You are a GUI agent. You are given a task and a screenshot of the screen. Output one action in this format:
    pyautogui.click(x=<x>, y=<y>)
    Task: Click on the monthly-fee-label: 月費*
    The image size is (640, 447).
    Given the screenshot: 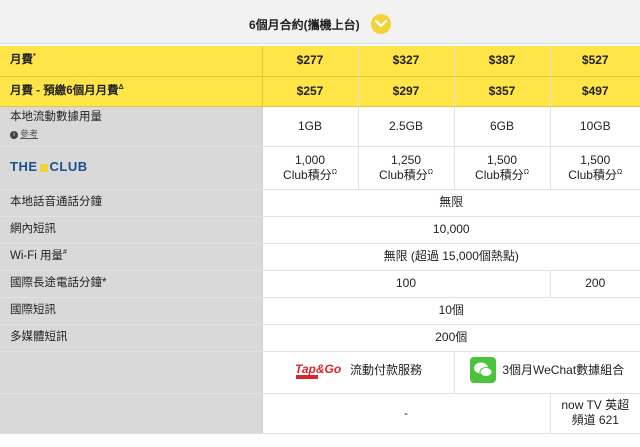 What is the action you would take?
    pyautogui.click(x=131, y=61)
    